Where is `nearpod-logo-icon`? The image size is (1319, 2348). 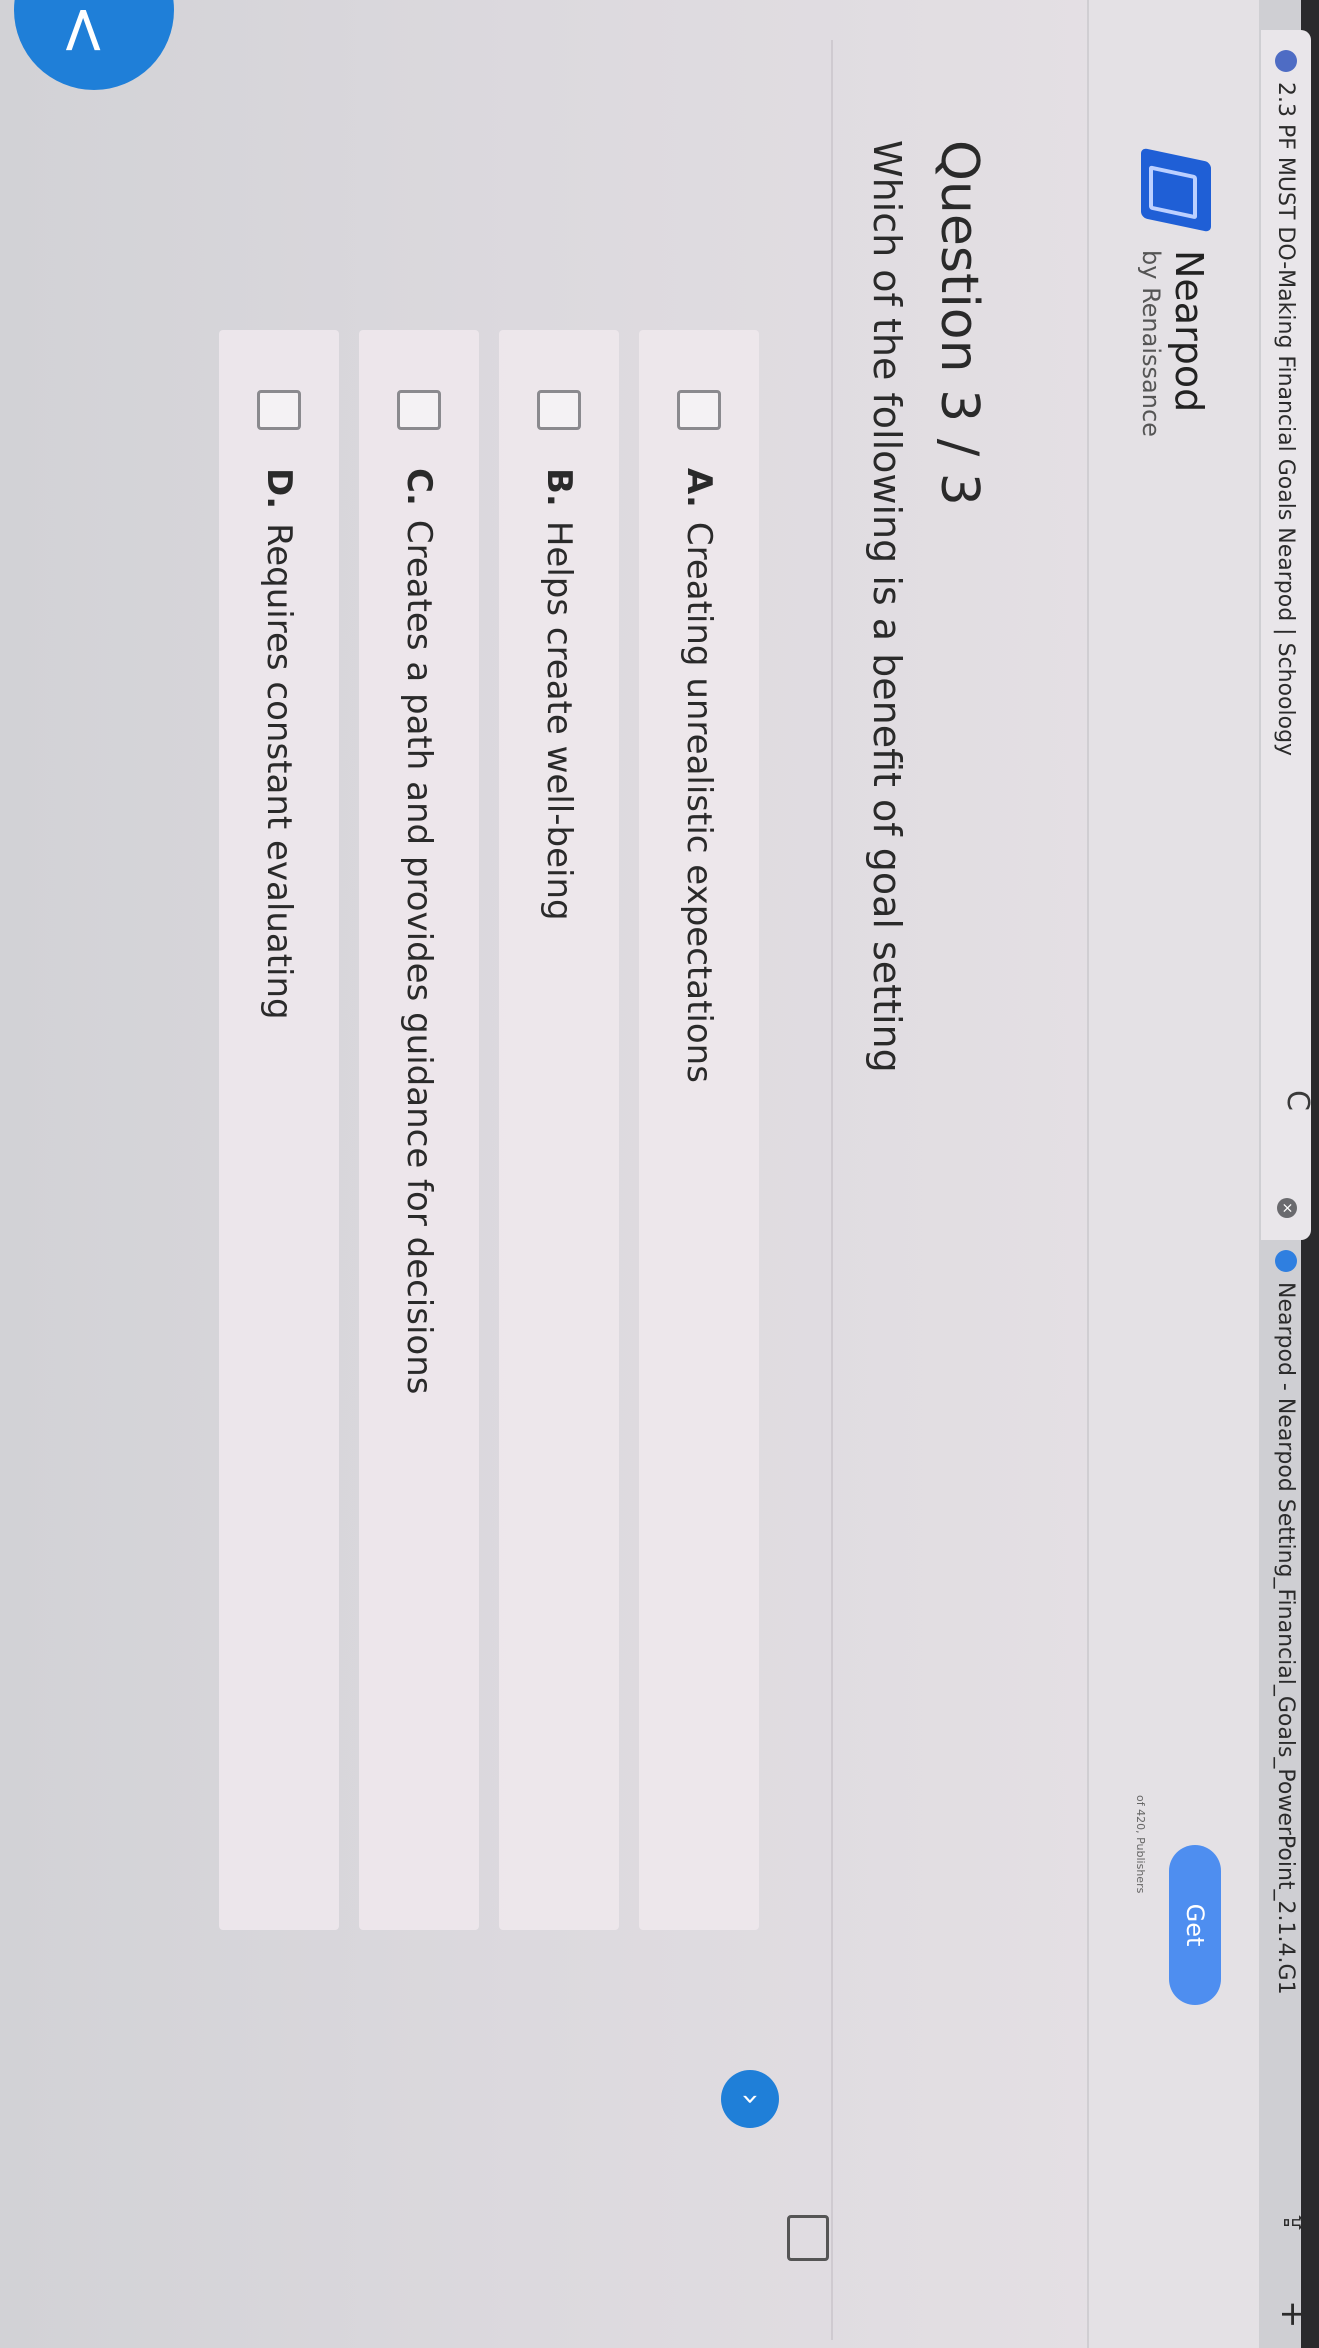
nearpod-logo-icon is located at coordinates (1176, 190).